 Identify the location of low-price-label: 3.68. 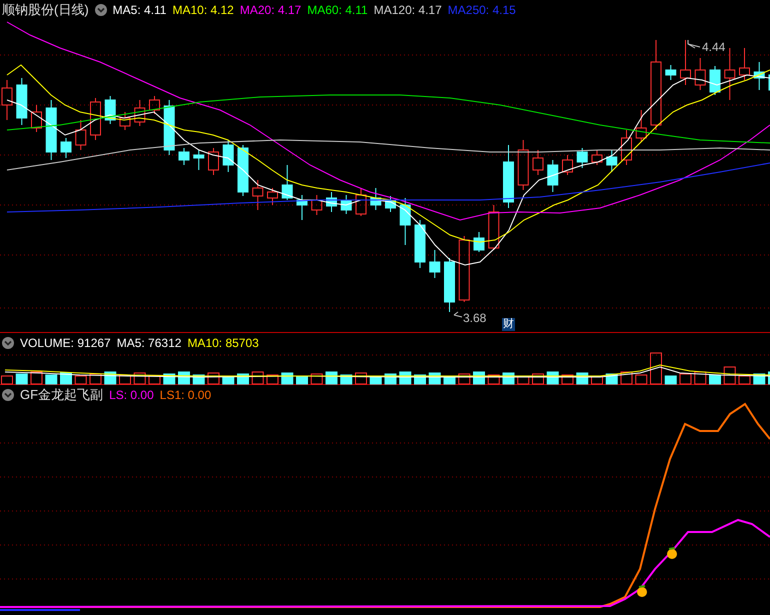
(474, 318).